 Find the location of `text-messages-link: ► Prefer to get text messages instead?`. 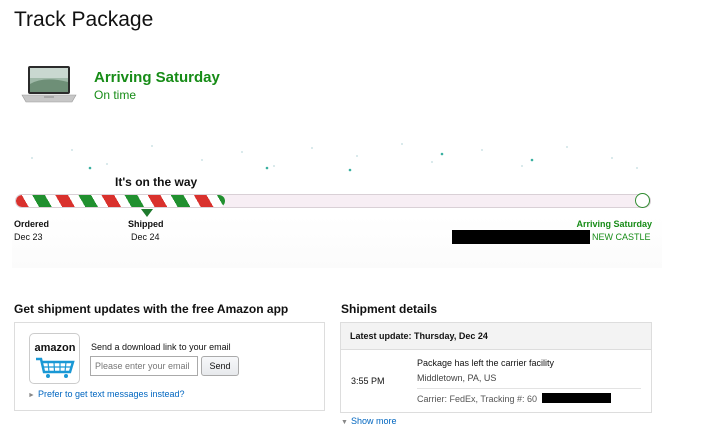

text-messages-link: ► Prefer to get text messages instead? is located at coordinates (106, 394).